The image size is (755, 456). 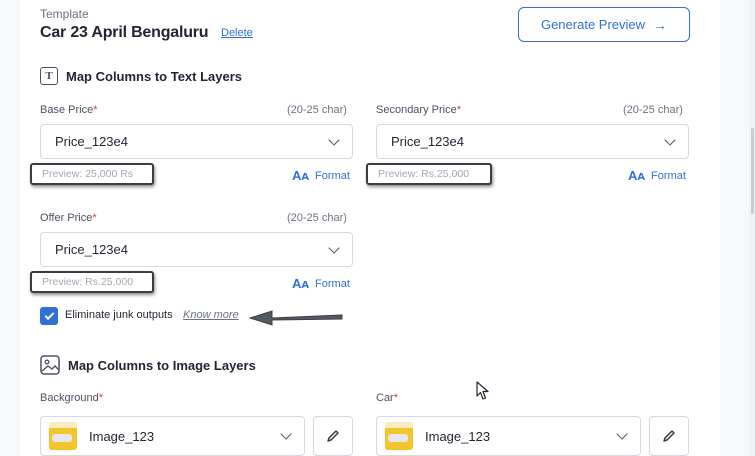 I want to click on car-select: Image_123, so click(x=508, y=436).